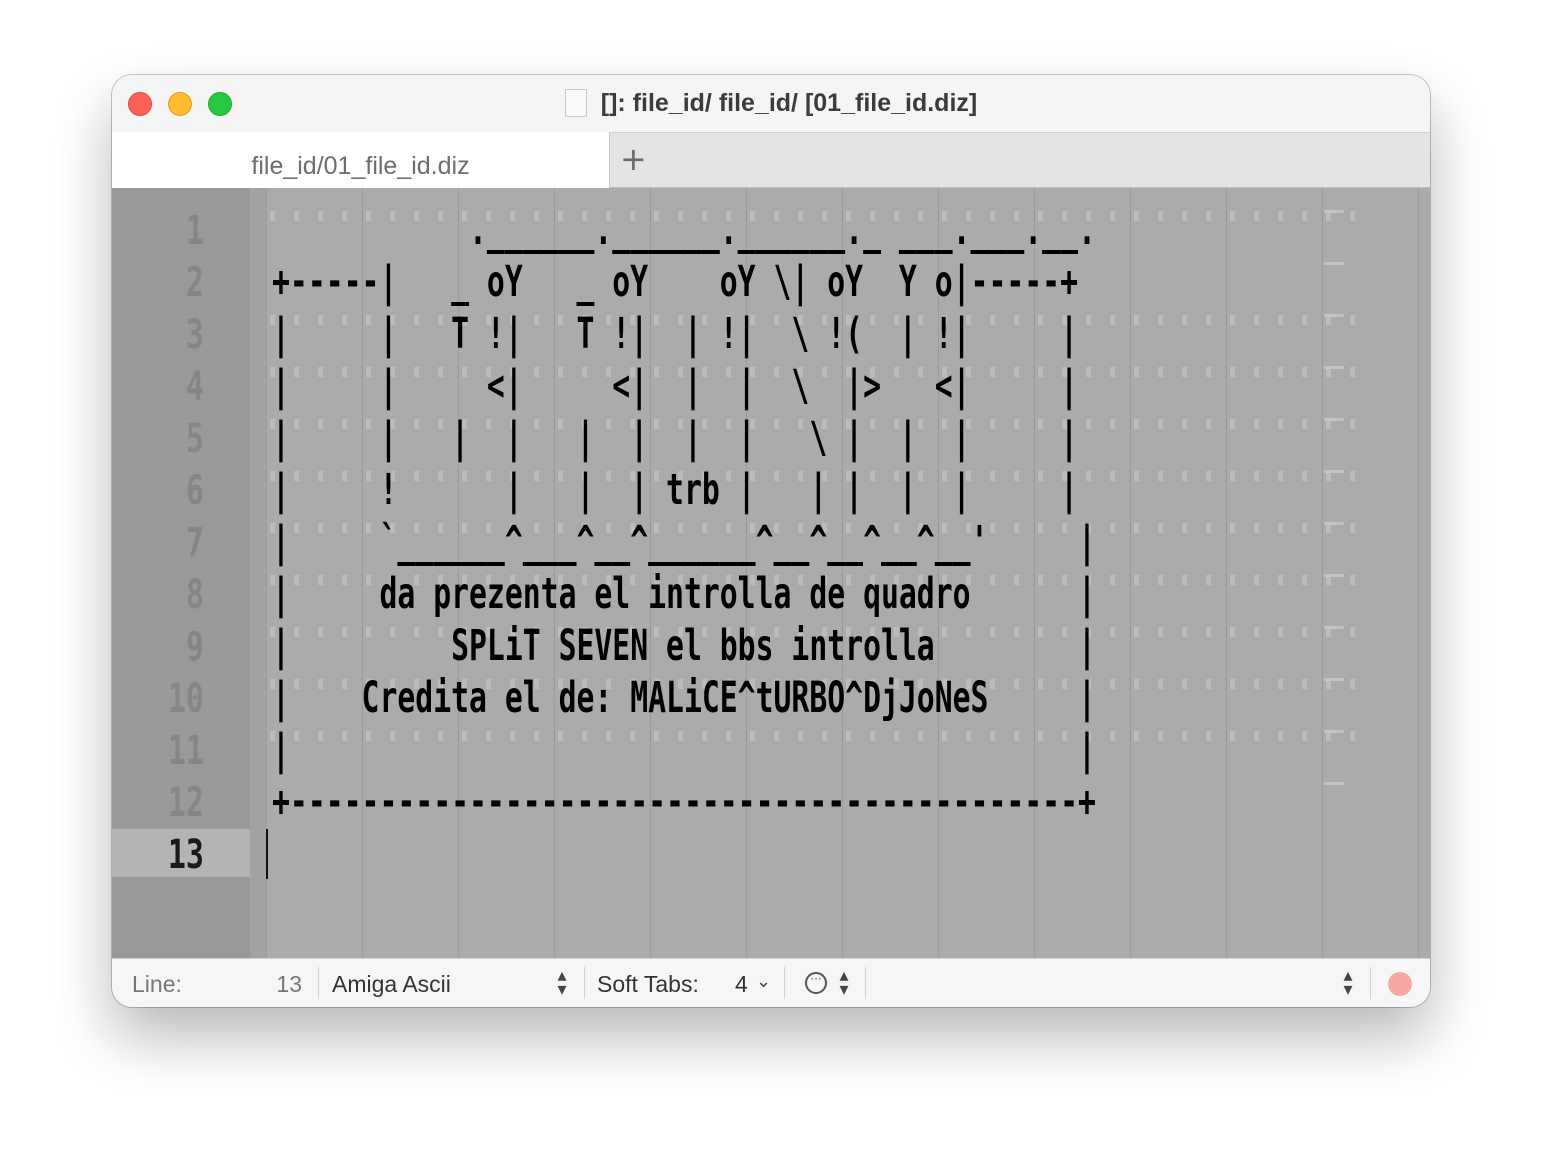 The height and width of the screenshot is (1156, 1542). What do you see at coordinates (648, 984) in the screenshot?
I see `soft-tabs-label: Soft Tabs:` at bounding box center [648, 984].